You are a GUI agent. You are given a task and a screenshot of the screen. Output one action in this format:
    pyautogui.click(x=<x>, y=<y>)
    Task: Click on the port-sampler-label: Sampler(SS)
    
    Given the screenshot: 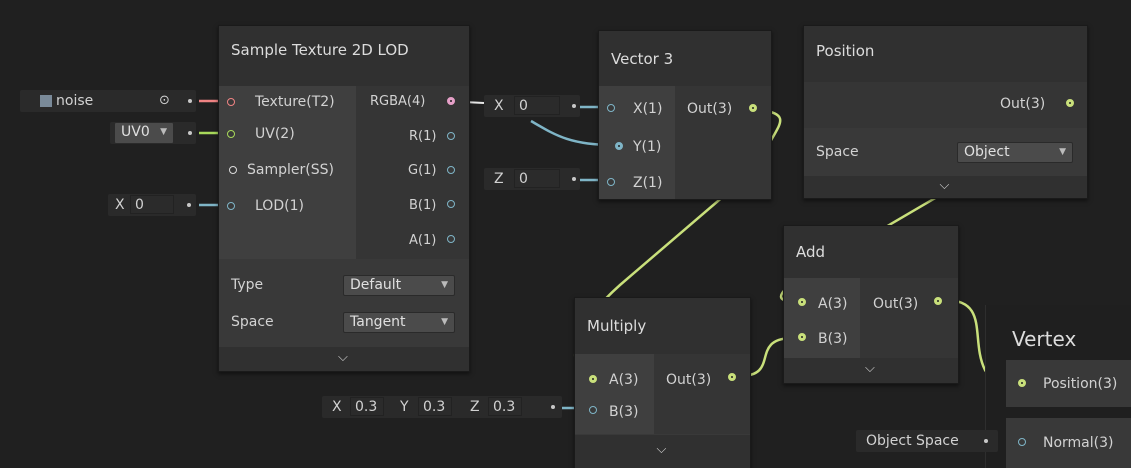 What is the action you would take?
    pyautogui.click(x=290, y=170)
    